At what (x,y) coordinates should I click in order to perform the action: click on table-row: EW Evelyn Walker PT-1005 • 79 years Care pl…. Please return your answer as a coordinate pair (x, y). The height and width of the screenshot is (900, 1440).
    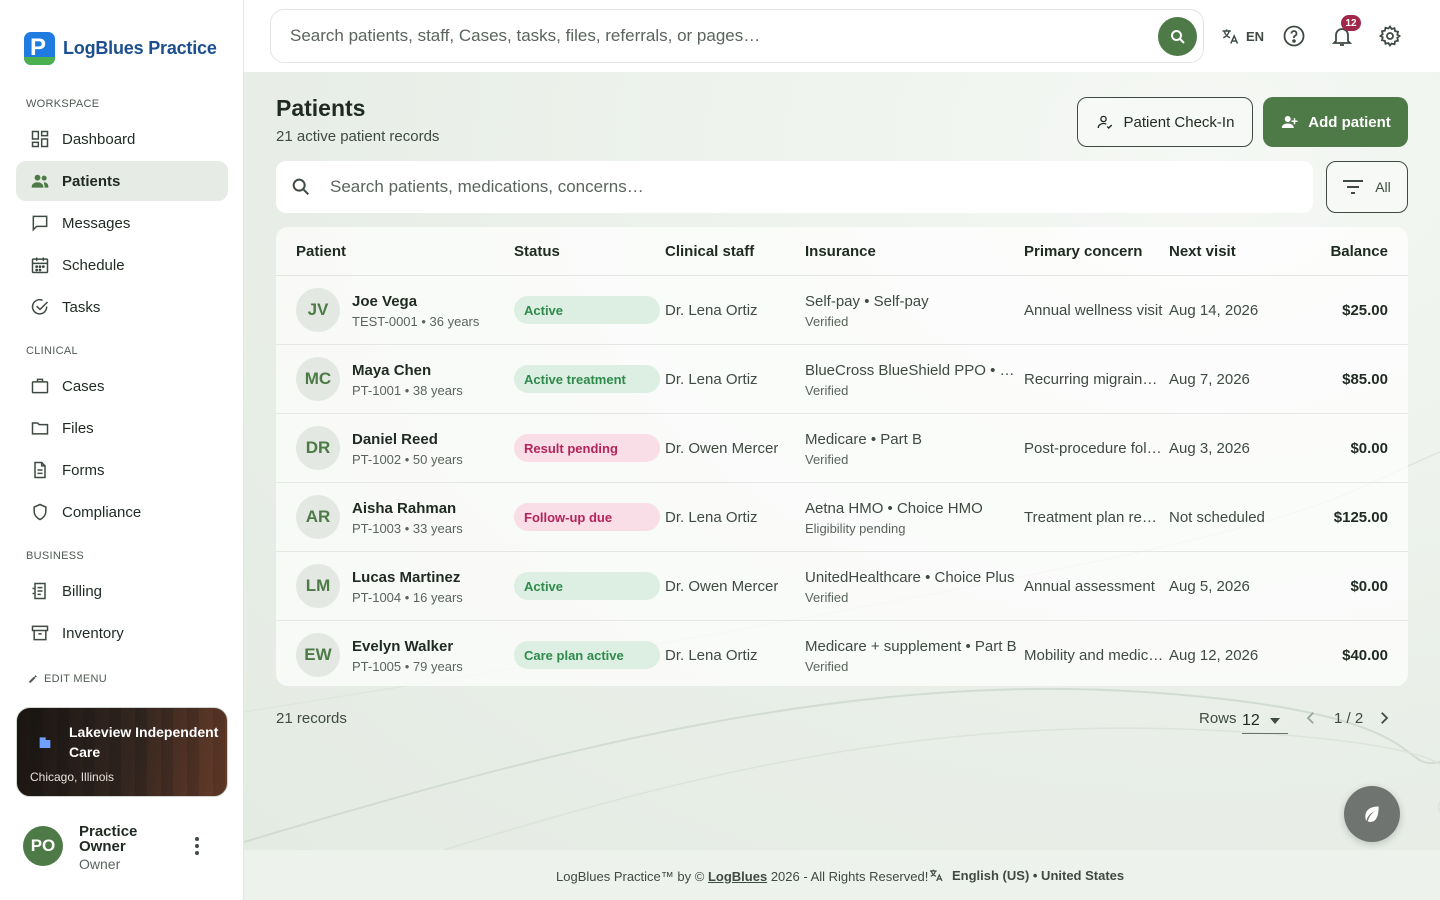
    Looking at the image, I should click on (842, 653).